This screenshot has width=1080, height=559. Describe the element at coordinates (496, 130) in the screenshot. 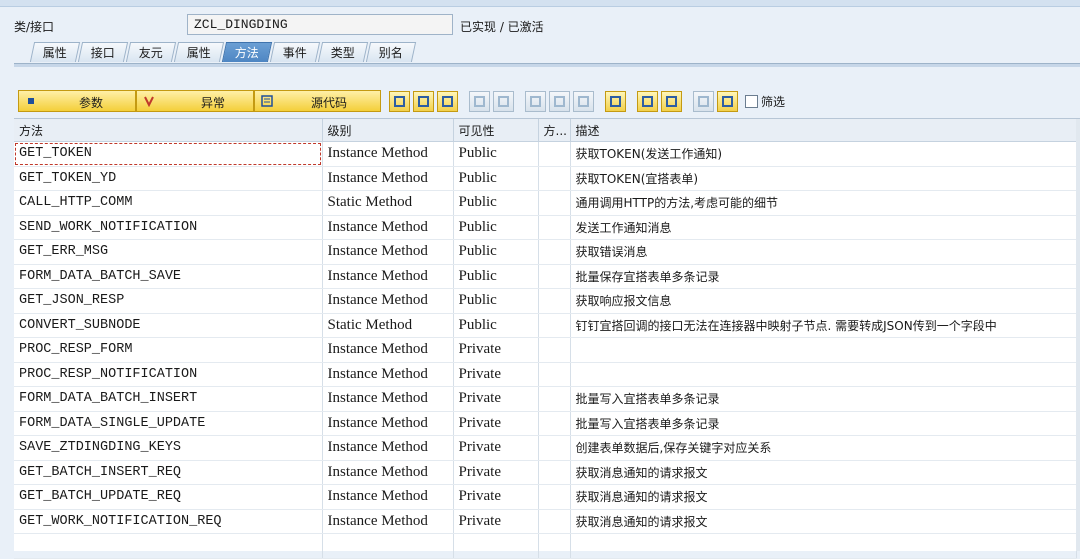

I see `column-header-visibility: 可见性` at that location.